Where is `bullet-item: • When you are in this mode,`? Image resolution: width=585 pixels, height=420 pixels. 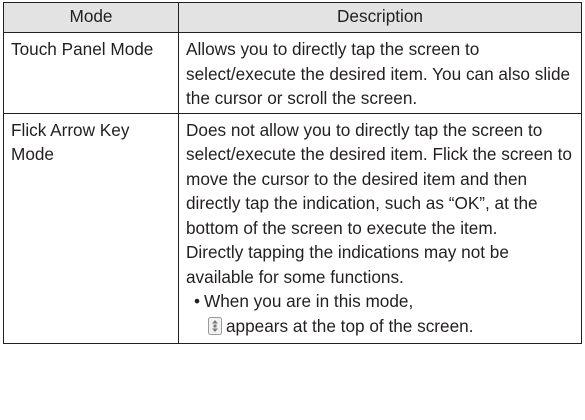
bullet-item: • When you are in this mode, is located at coordinates (381, 301).